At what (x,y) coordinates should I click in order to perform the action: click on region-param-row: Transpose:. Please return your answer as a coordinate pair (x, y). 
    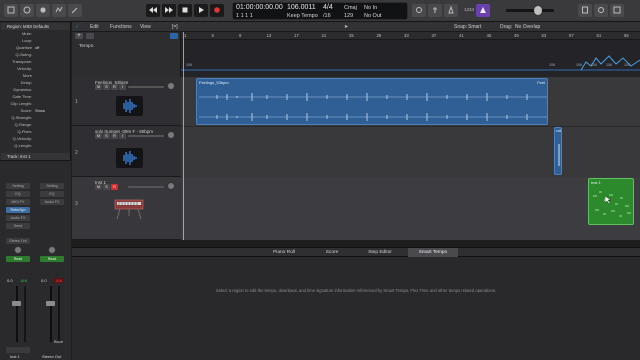
    Looking at the image, I should click on (35, 62).